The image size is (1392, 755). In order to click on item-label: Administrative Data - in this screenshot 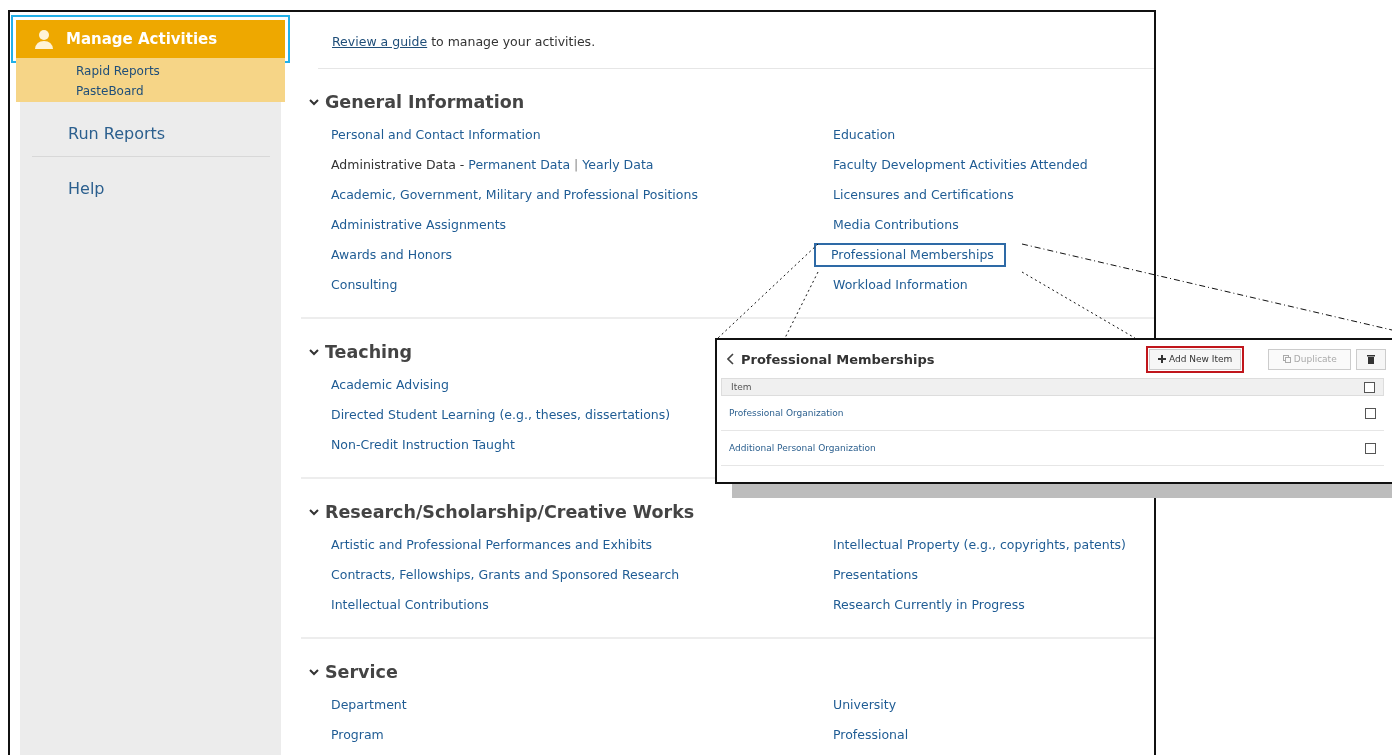, I will do `click(398, 165)`.